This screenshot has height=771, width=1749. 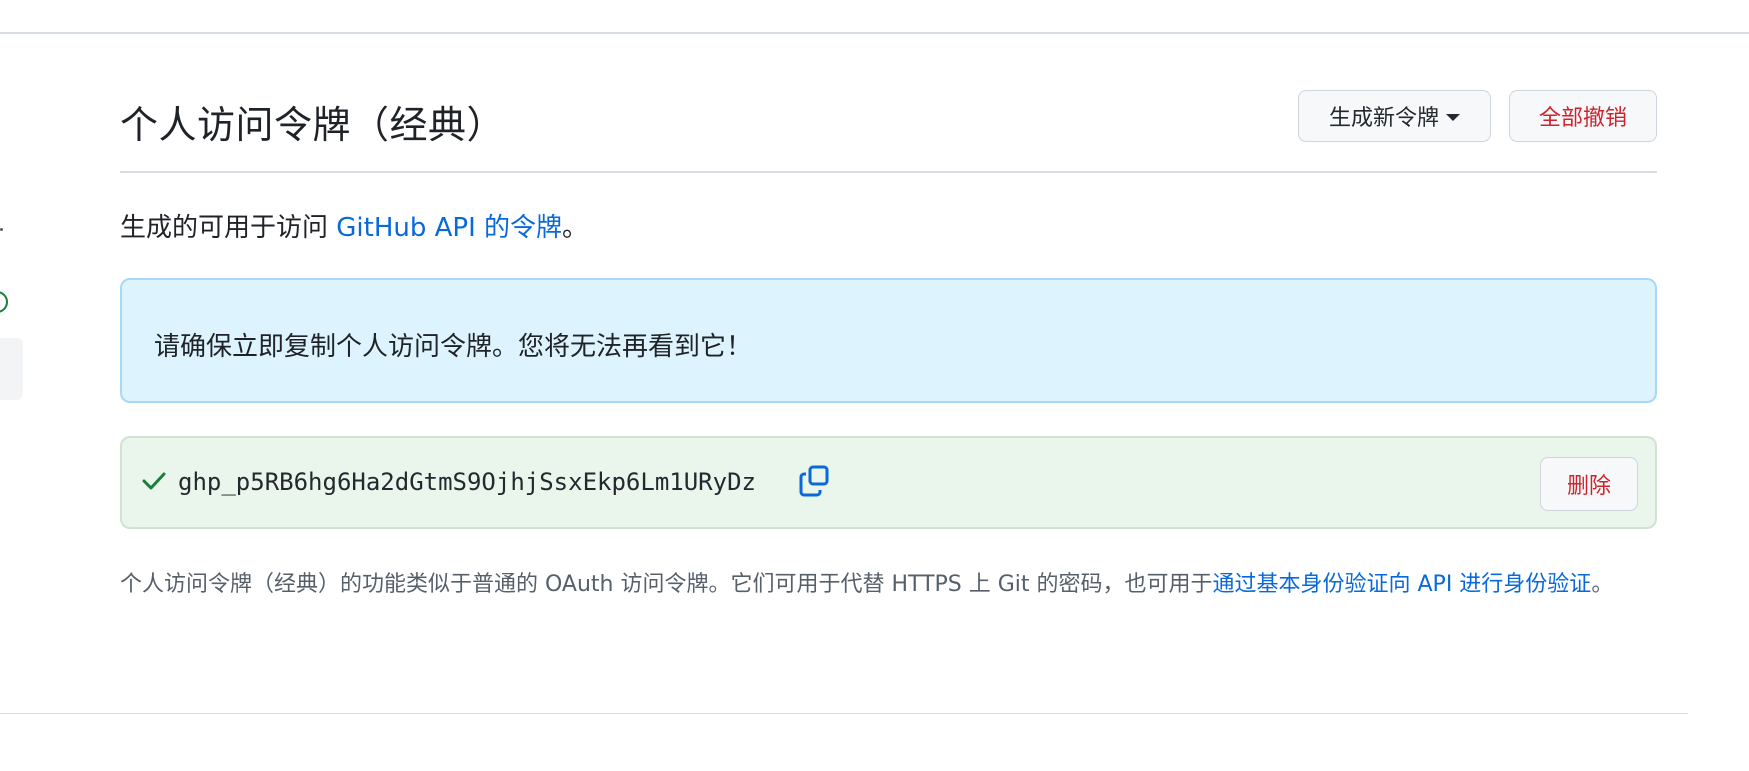 What do you see at coordinates (575, 228) in the screenshot?
I see `intro-text-suffix: 。` at bounding box center [575, 228].